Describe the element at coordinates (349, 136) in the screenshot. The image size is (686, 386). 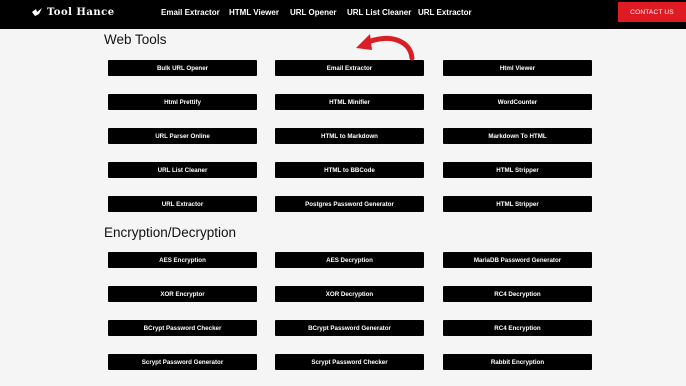
I see `tool-button-html-to-markdown: HTML to Markdown` at that location.